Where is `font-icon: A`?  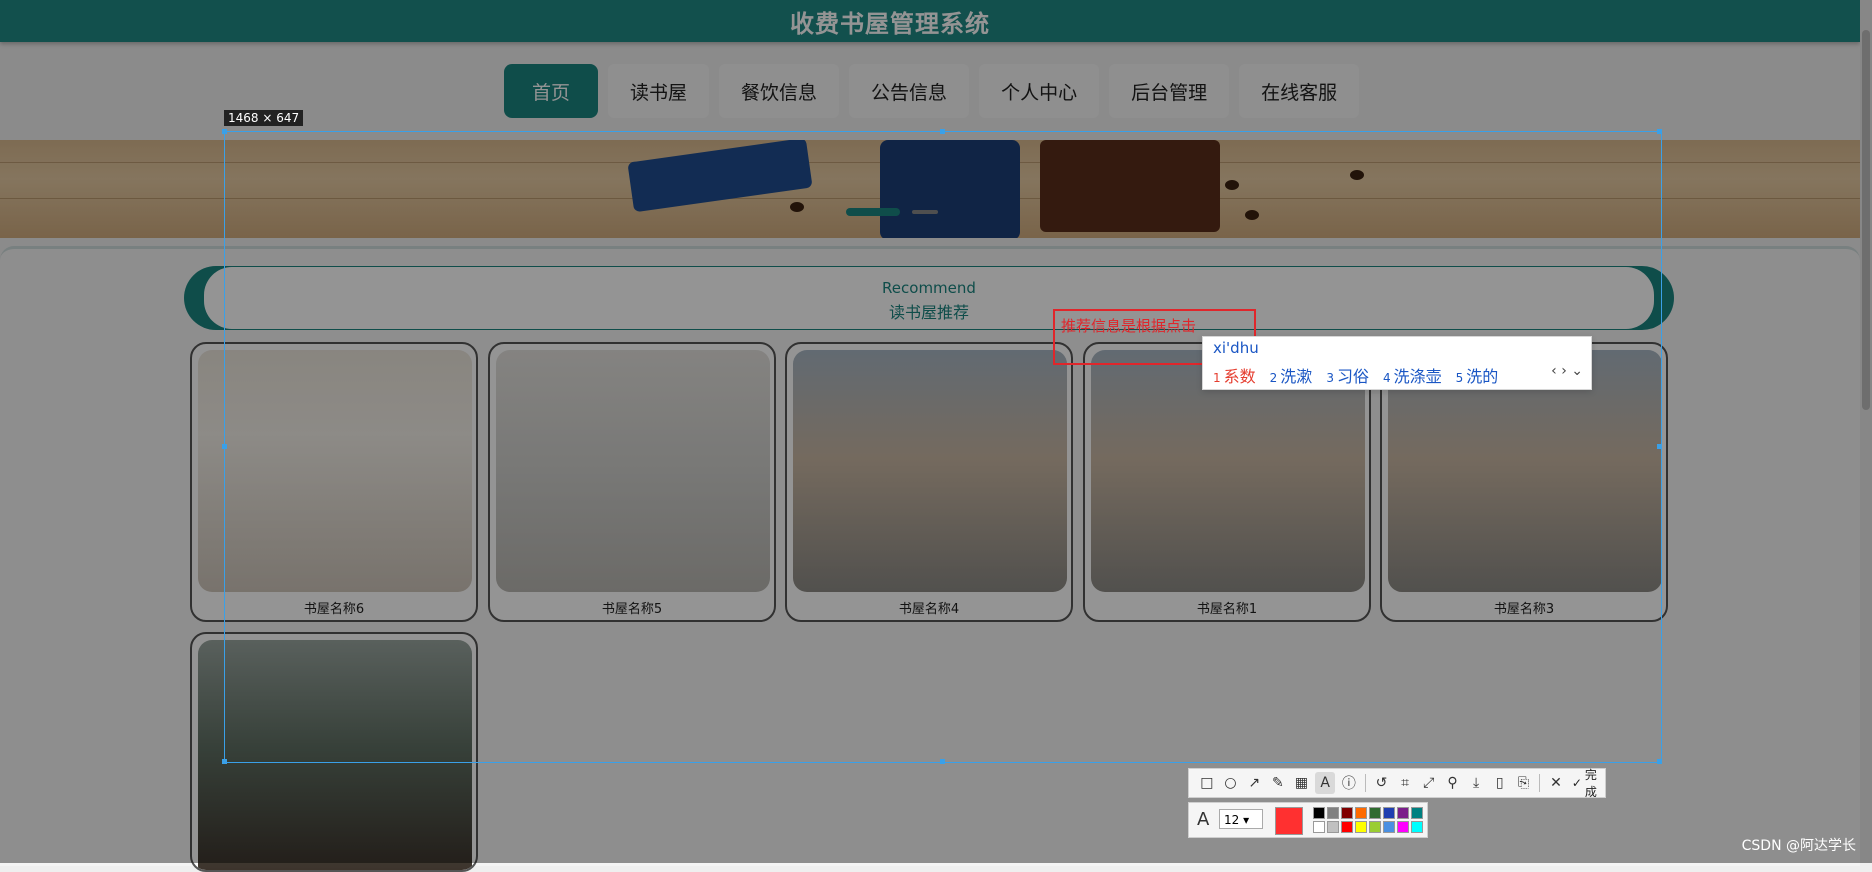
font-icon: A is located at coordinates (1203, 819).